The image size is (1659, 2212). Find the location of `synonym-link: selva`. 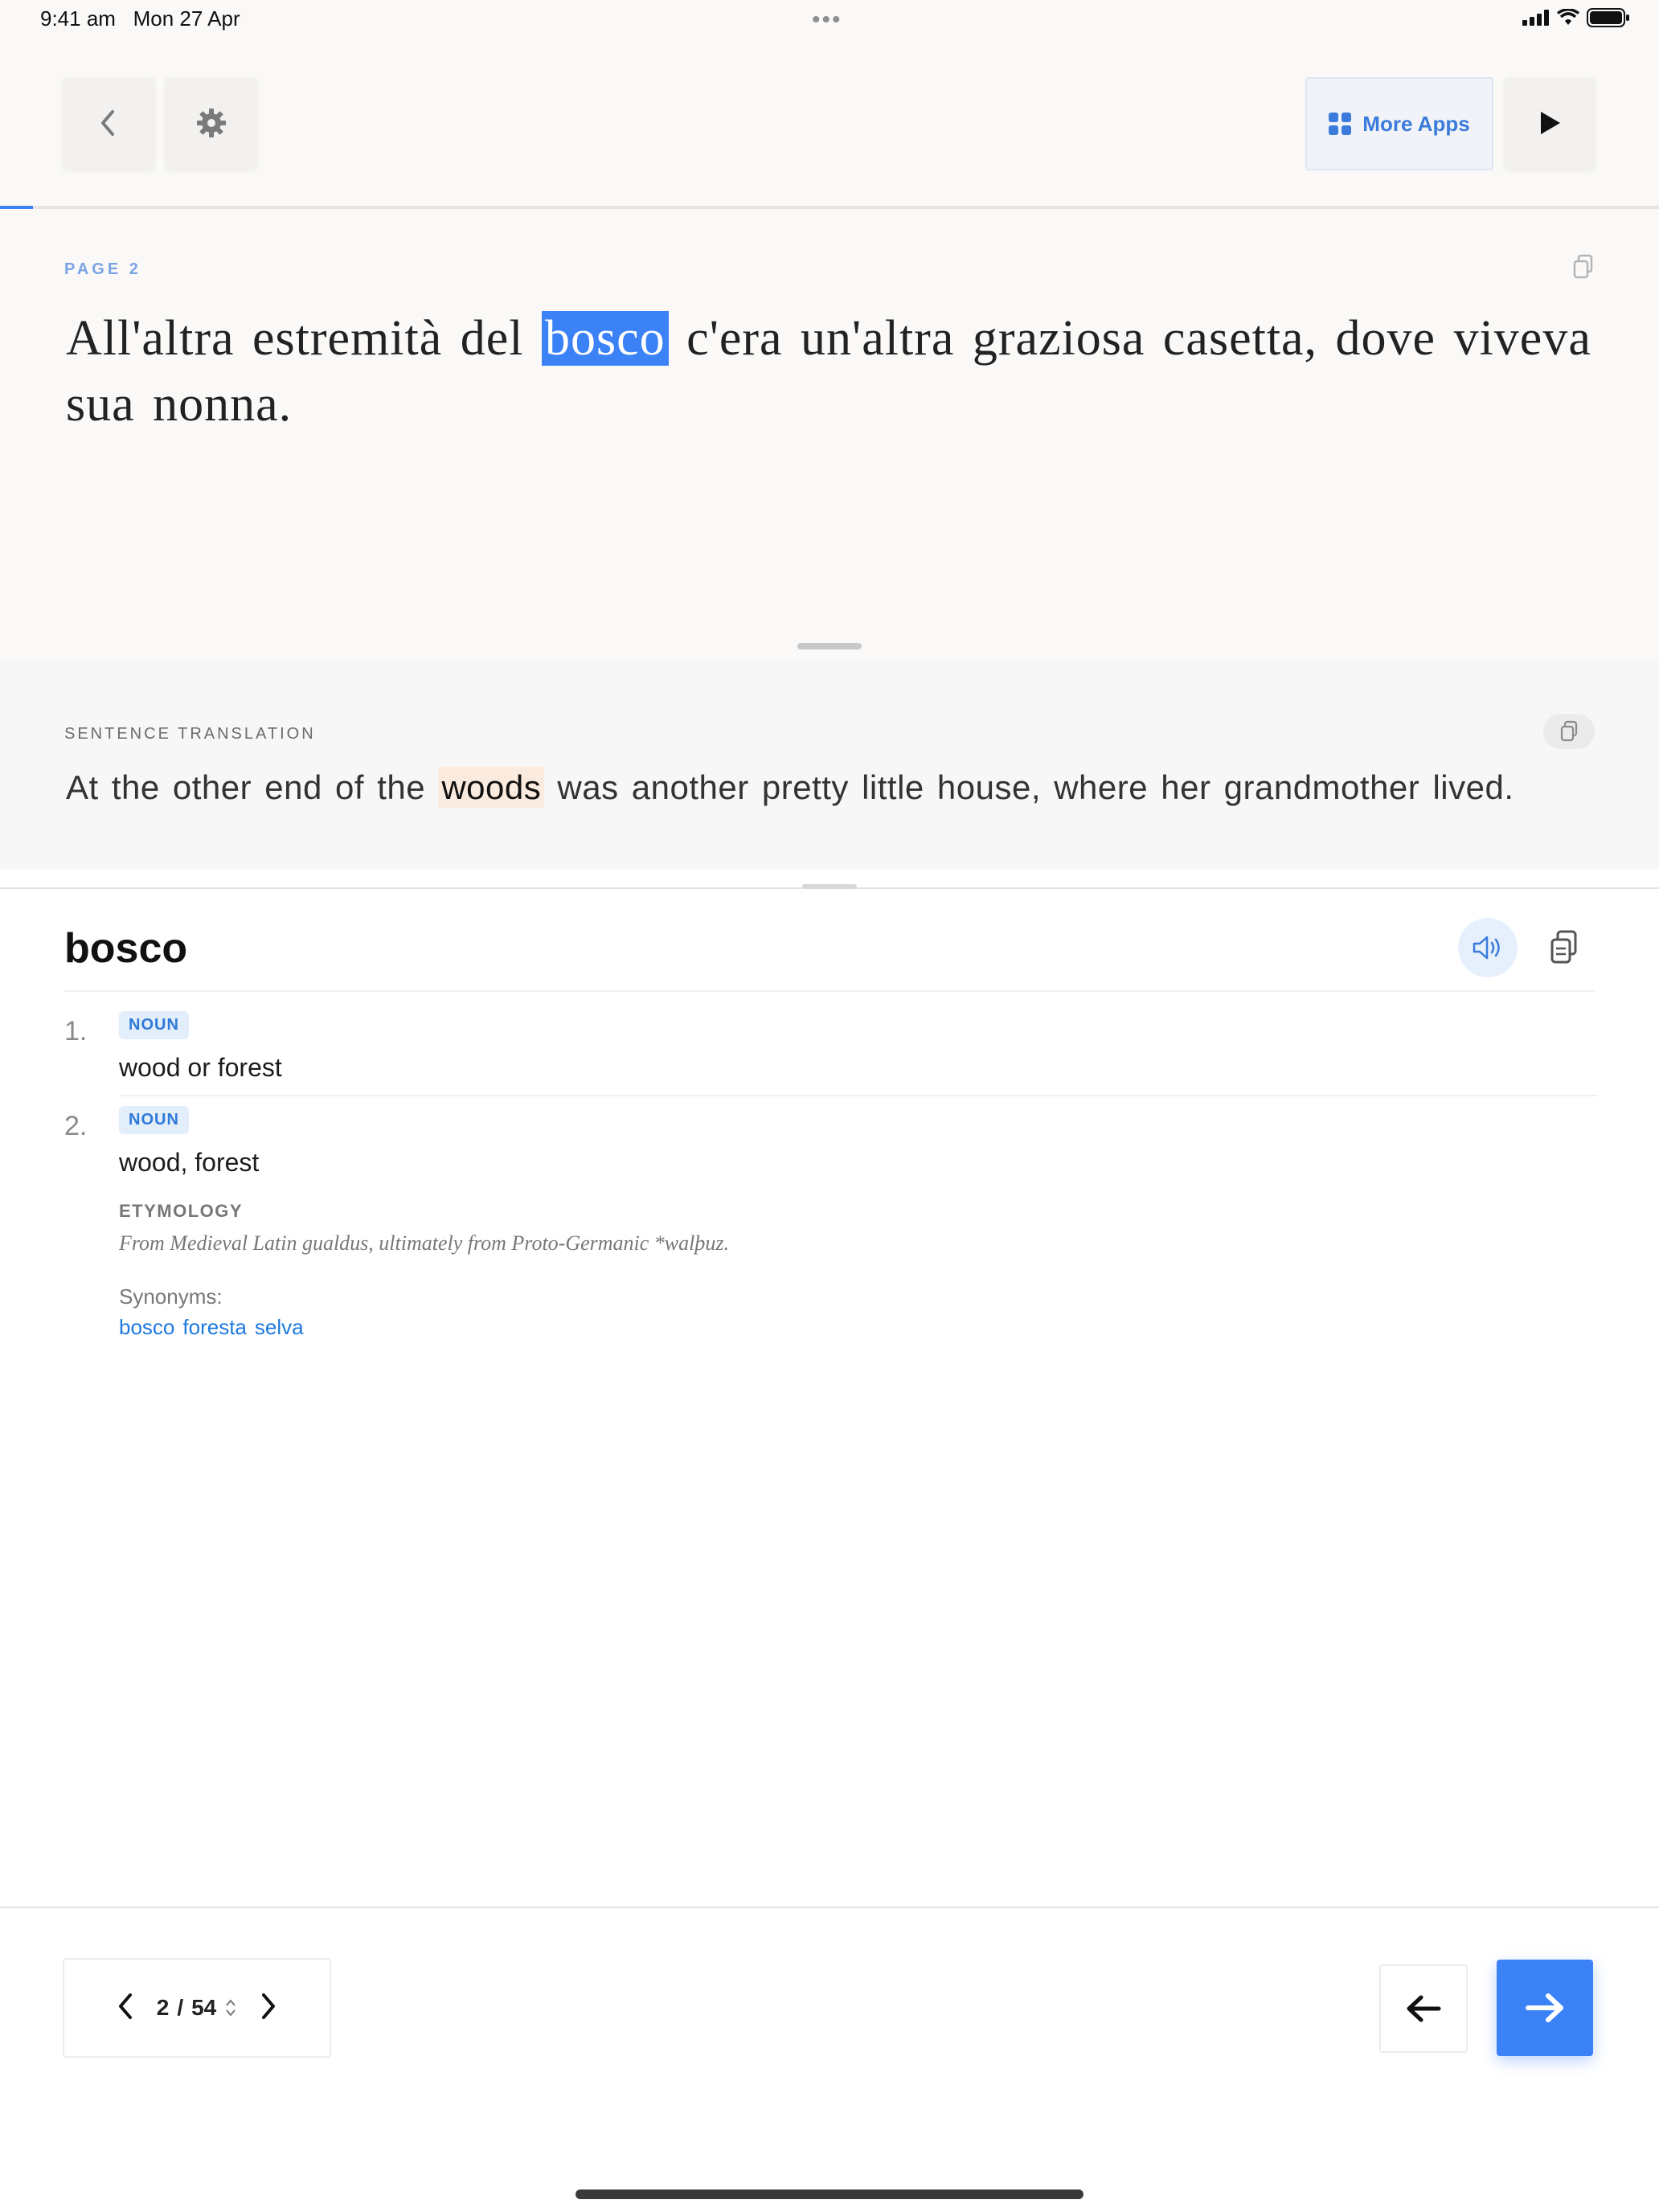

synonym-link: selva is located at coordinates (279, 1327).